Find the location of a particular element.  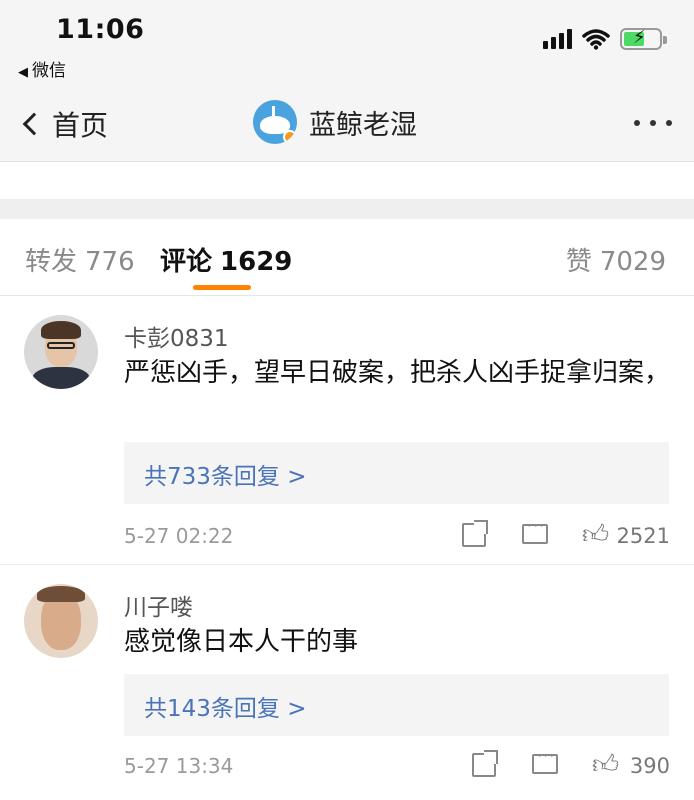

comment-meta: 5-27 13:34 👍︎ 390 is located at coordinates (397, 765).